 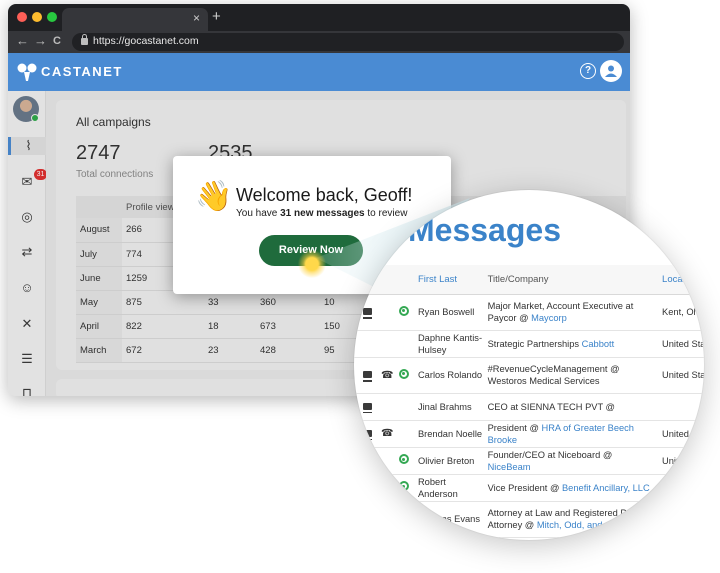 What do you see at coordinates (37, 17) in the screenshot?
I see `minimize-window-button` at bounding box center [37, 17].